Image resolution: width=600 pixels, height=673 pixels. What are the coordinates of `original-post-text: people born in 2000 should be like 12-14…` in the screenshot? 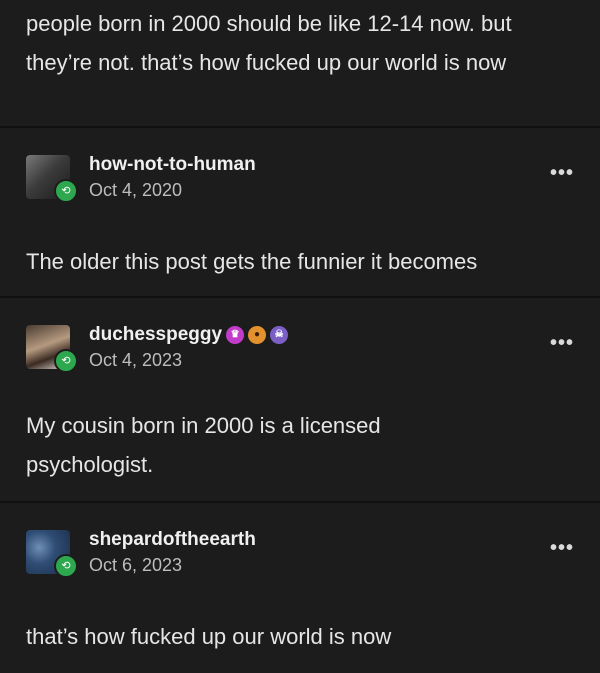 It's located at (269, 43).